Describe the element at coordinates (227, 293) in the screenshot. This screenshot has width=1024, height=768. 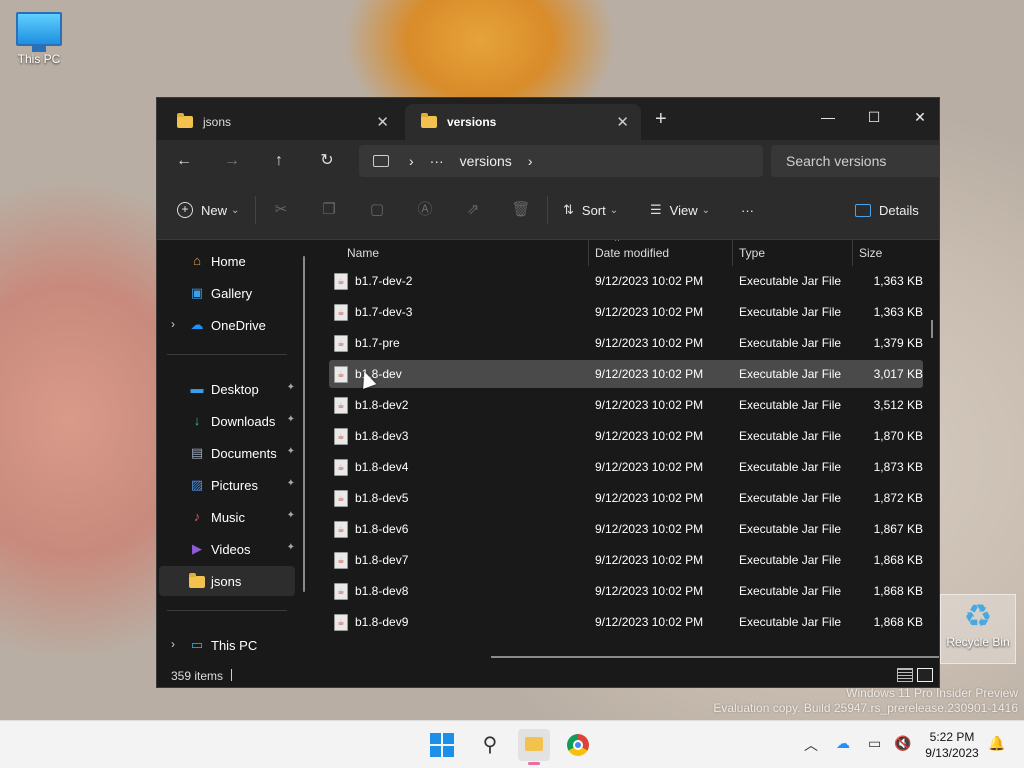
I see `sidebar-item-gallery: ▣ Gallery` at that location.